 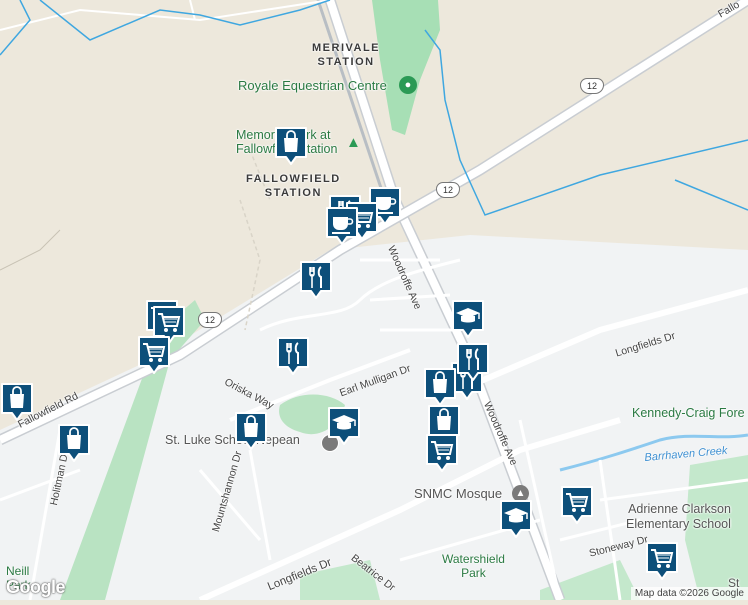 What do you see at coordinates (408, 85) in the screenshot?
I see `map-pin-icon: ●` at bounding box center [408, 85].